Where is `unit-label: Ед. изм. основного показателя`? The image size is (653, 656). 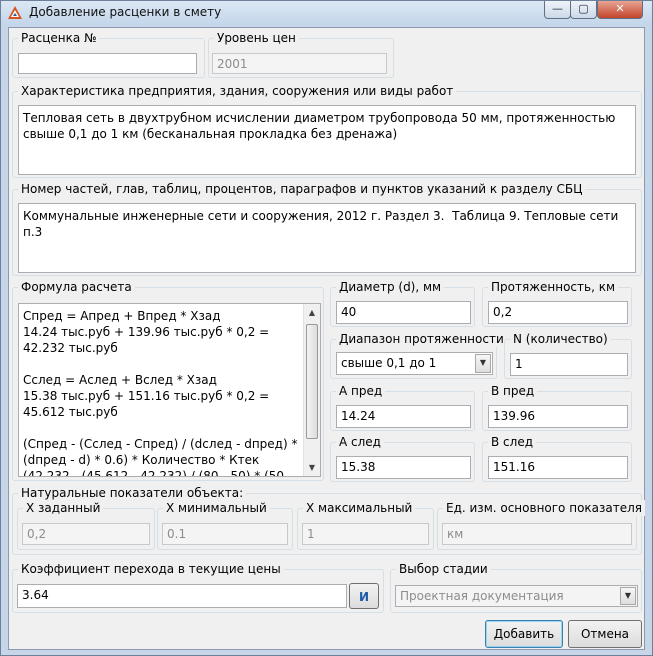 unit-label: Ед. изм. основного показателя is located at coordinates (544, 508).